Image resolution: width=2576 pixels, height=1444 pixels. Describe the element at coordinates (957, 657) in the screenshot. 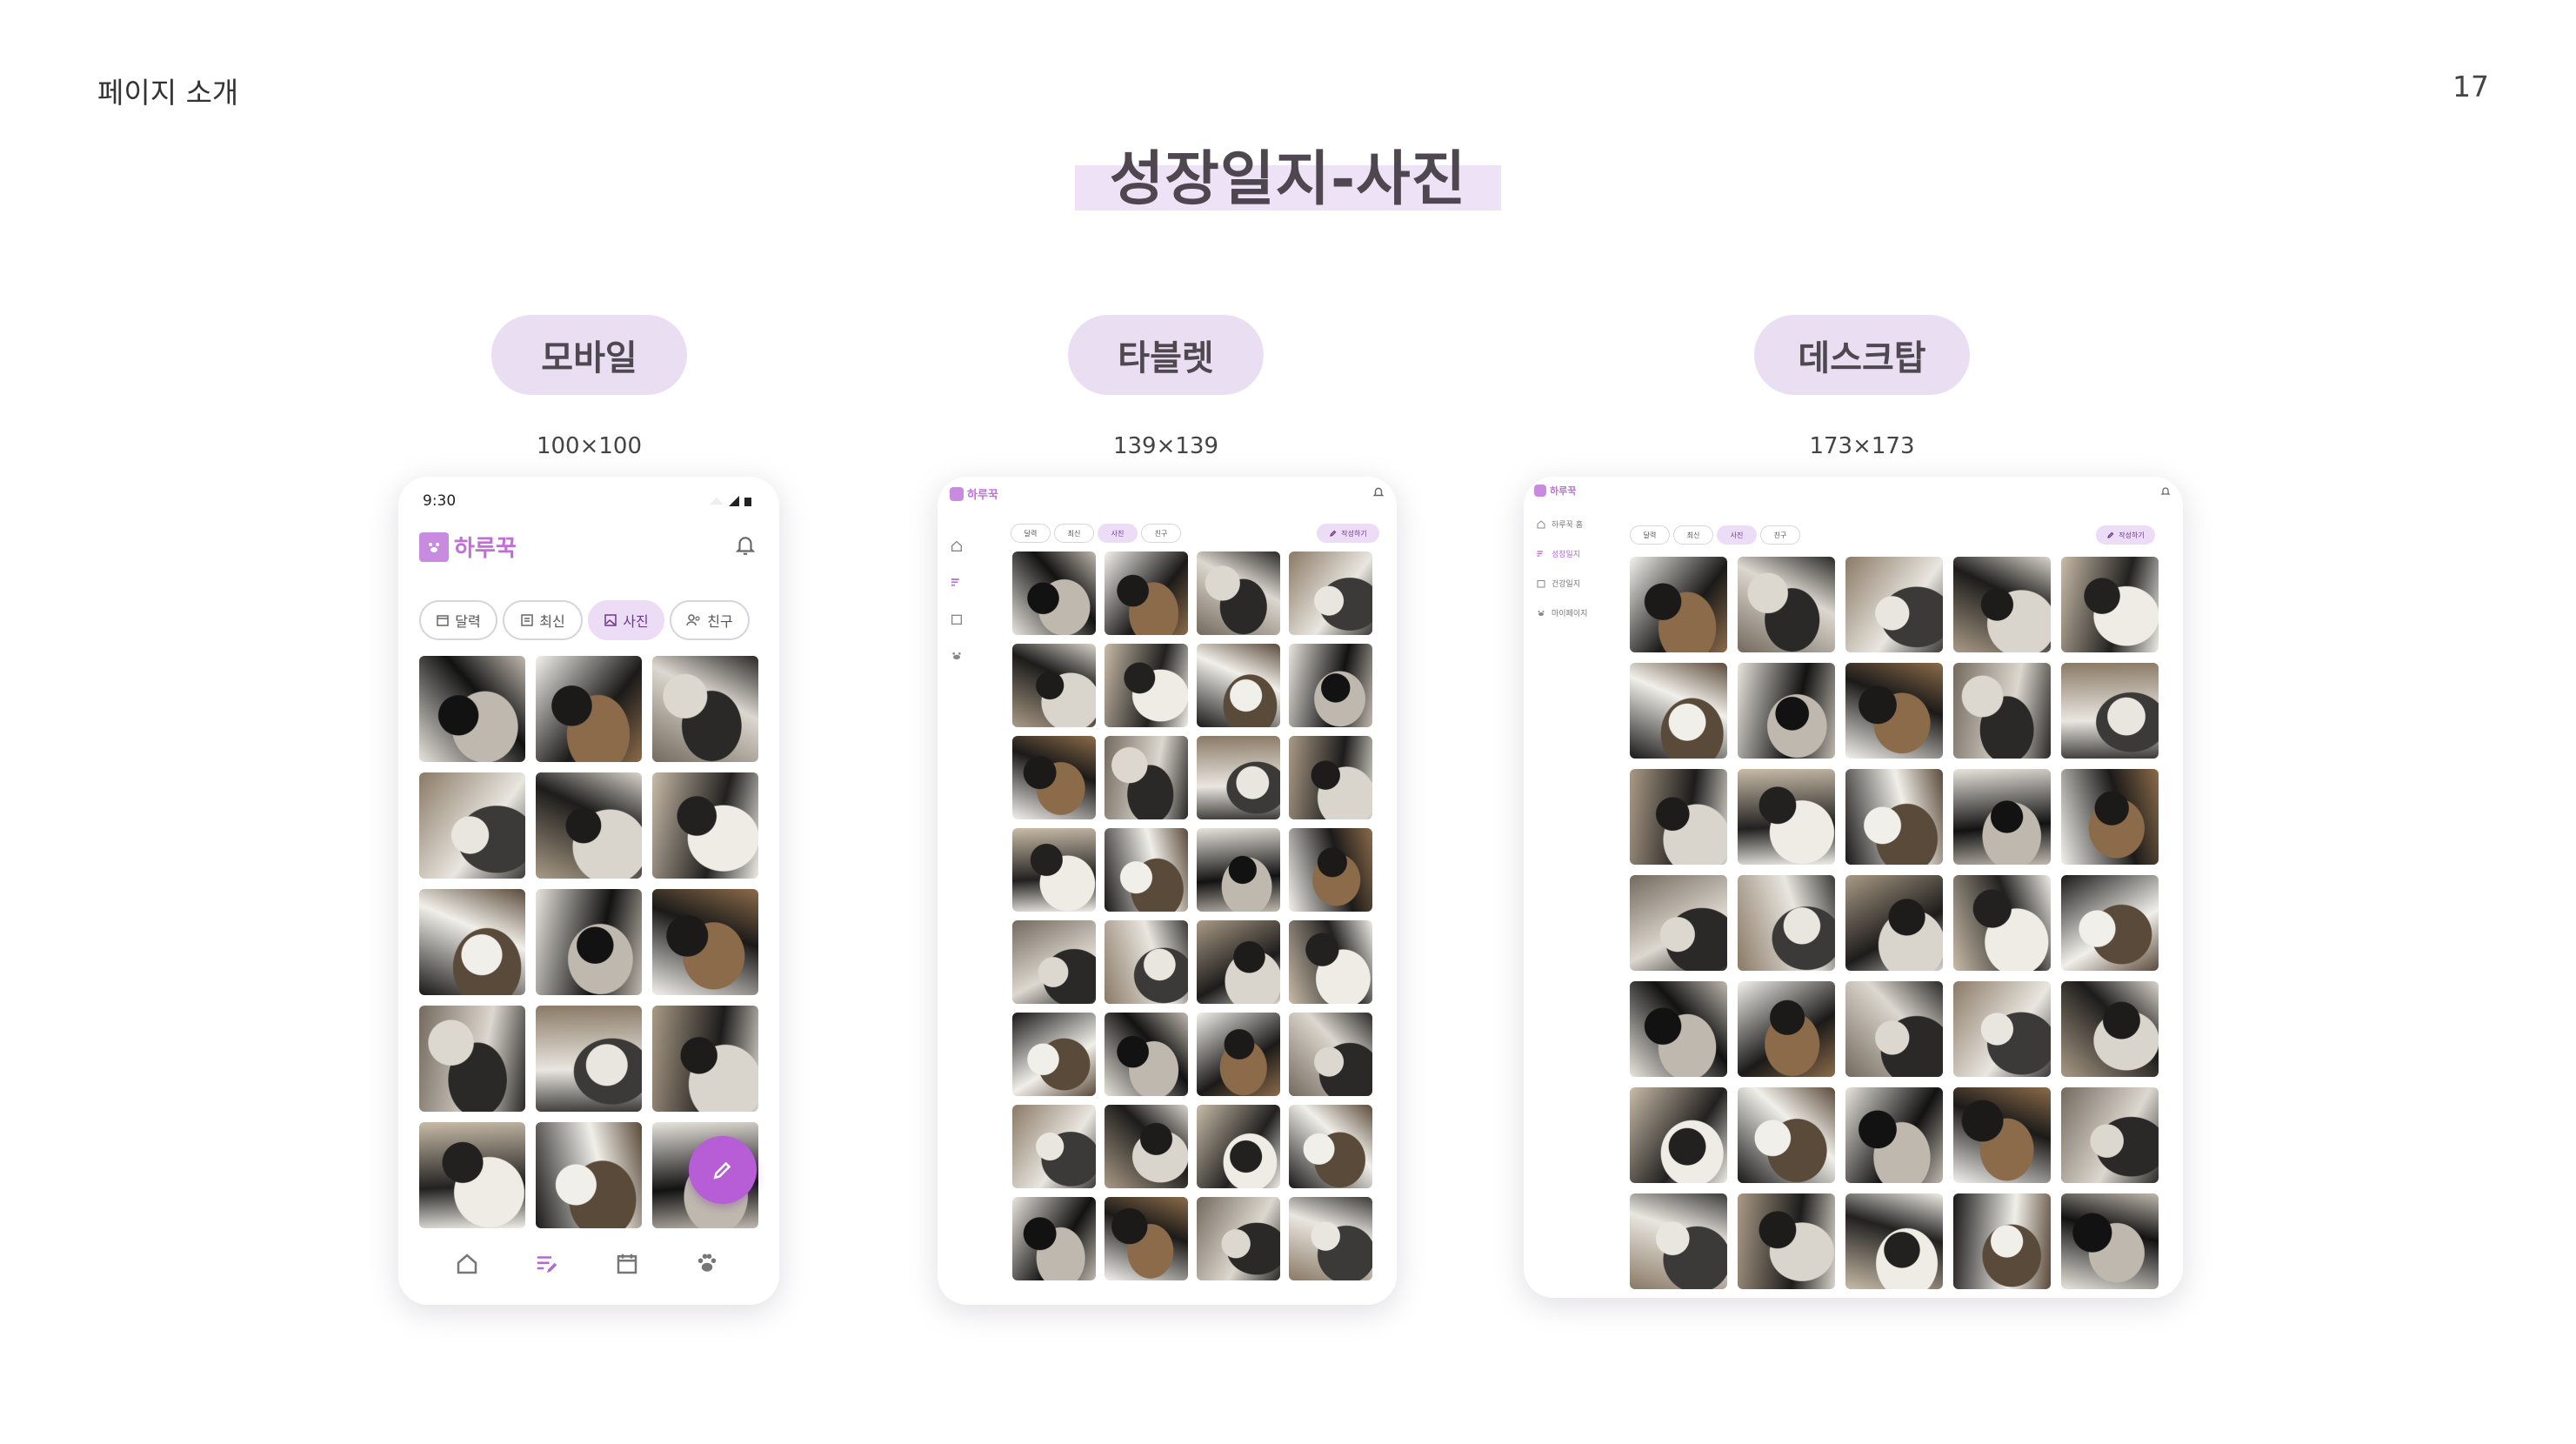

I see `side-nav-mypage` at that location.